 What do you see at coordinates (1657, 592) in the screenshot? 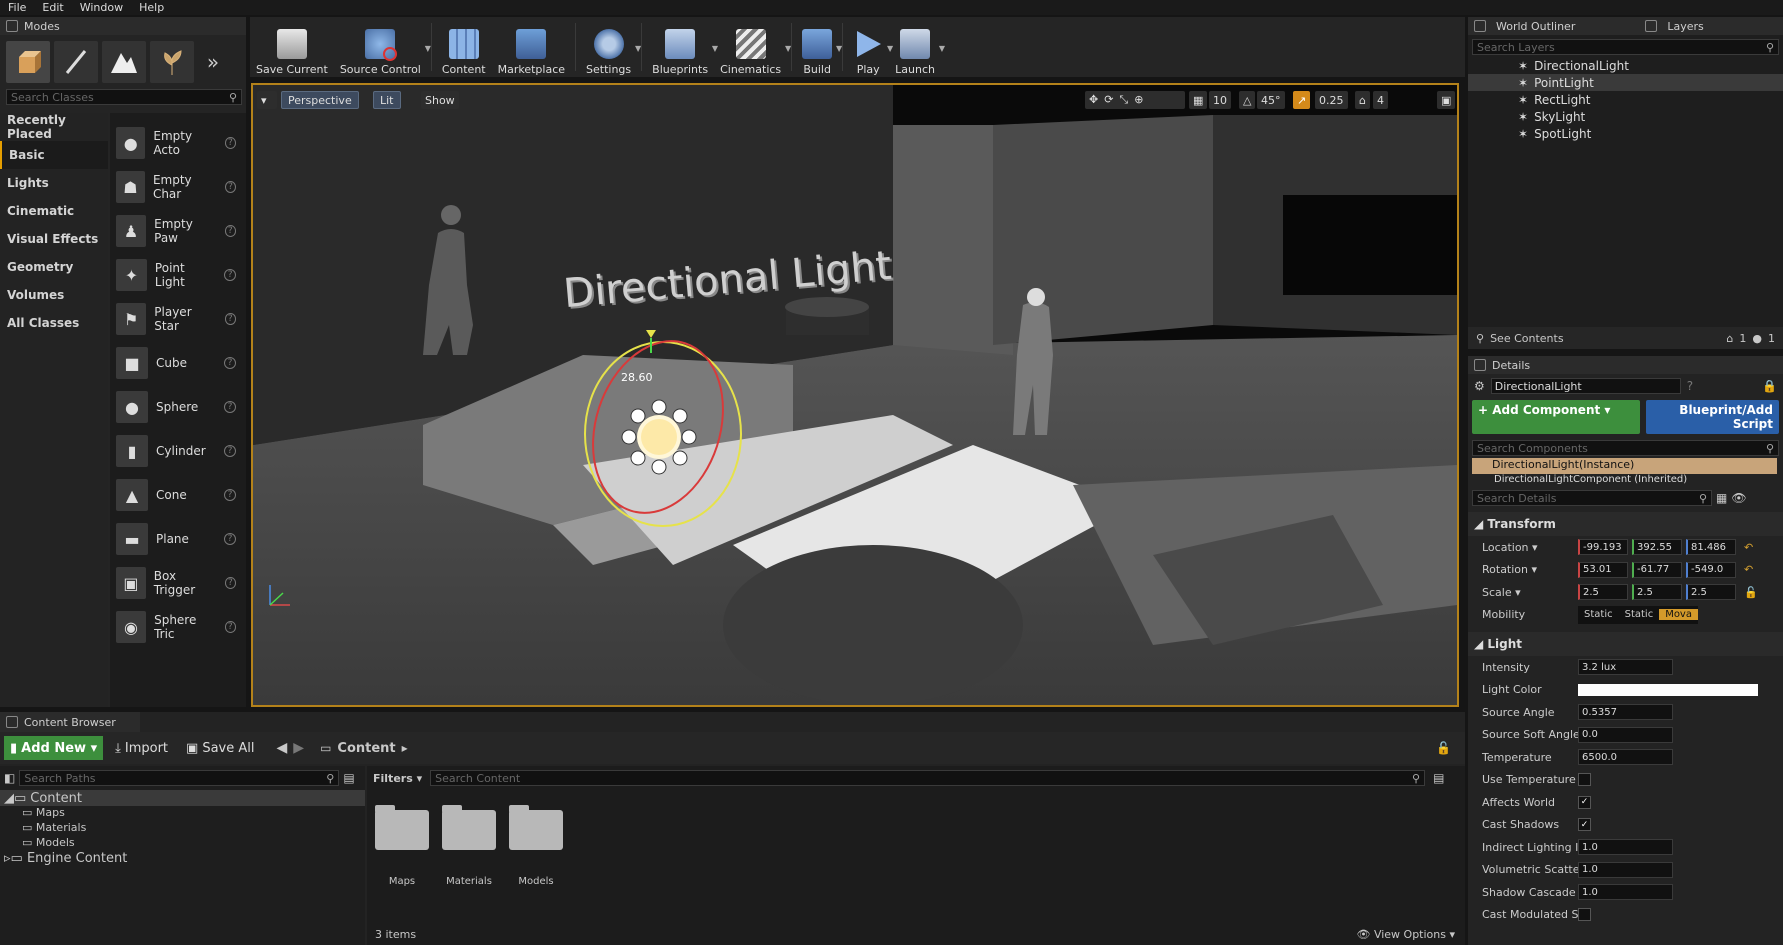
I see `scale-y-field: 2.5` at bounding box center [1657, 592].